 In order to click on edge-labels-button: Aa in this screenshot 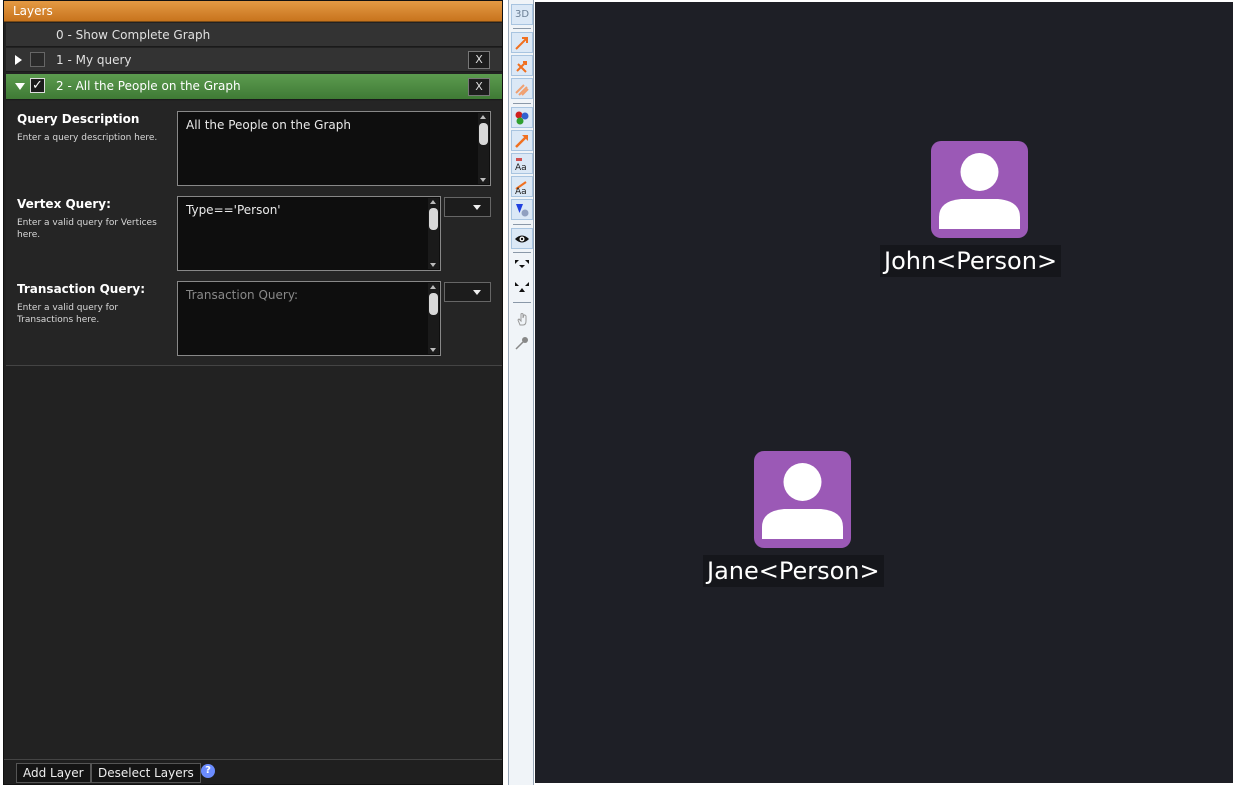, I will do `click(522, 186)`.